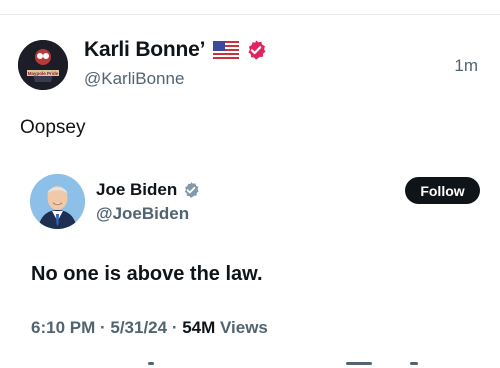 Image resolution: width=500 pixels, height=368 pixels. I want to click on quoted-avatar-image, so click(57, 201).